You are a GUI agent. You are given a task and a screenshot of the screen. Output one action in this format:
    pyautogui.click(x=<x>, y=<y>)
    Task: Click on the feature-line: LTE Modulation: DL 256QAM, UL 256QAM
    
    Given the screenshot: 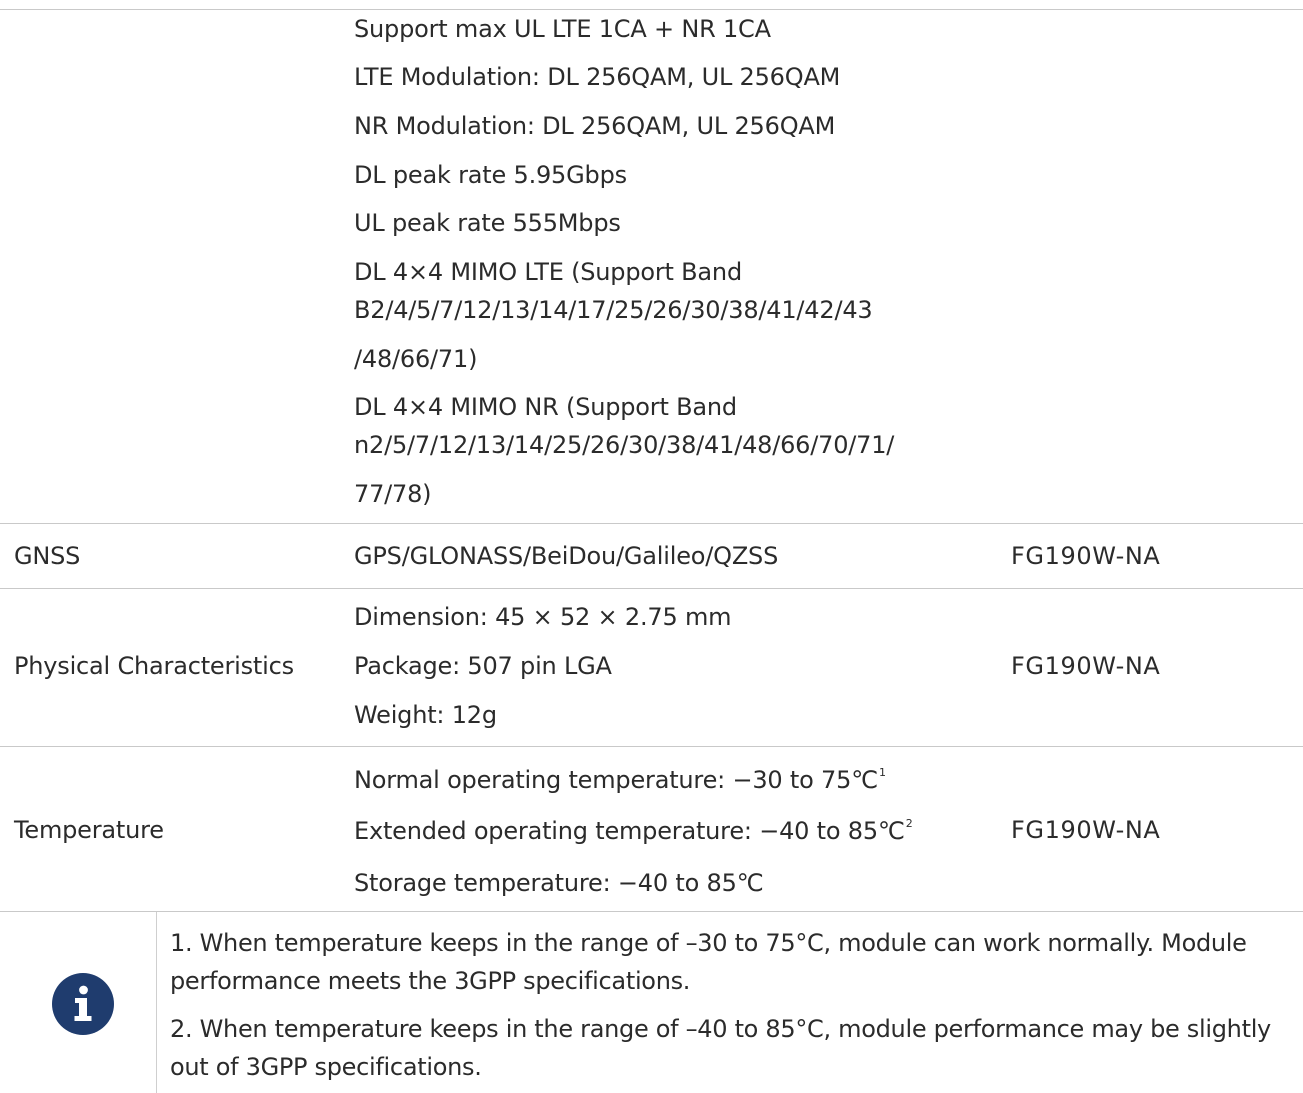 What is the action you would take?
    pyautogui.click(x=597, y=77)
    